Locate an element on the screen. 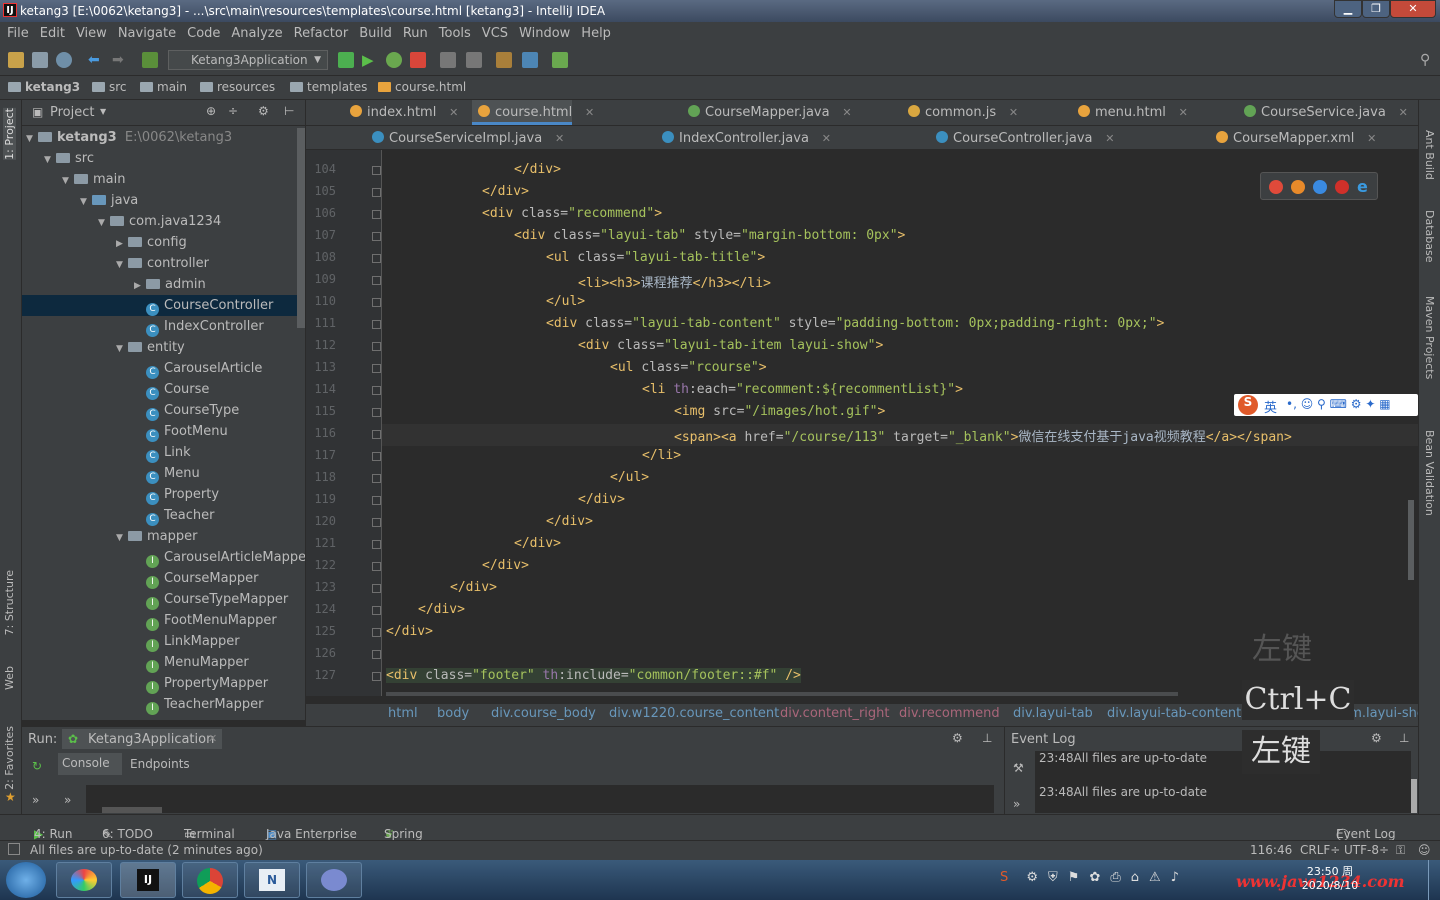 This screenshot has height=900, width=1440. code-line: <div class="recommend"> is located at coordinates (572, 213).